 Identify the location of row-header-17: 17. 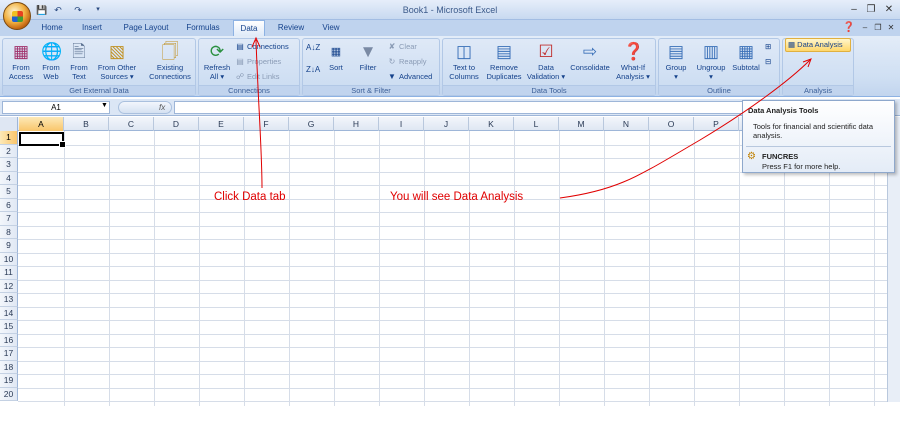
(9, 354).